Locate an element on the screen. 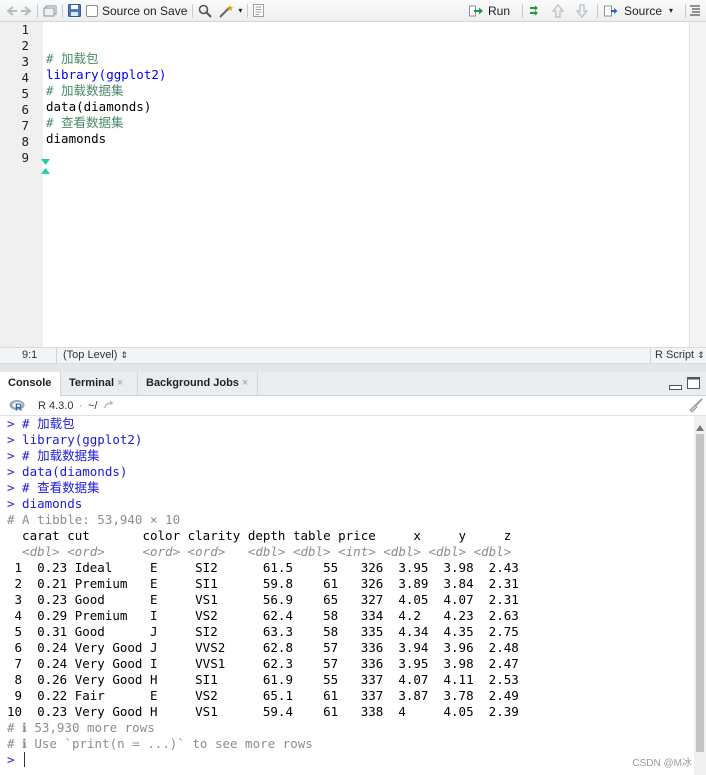  file-type-selector: R Script ⇕ is located at coordinates (680, 355).